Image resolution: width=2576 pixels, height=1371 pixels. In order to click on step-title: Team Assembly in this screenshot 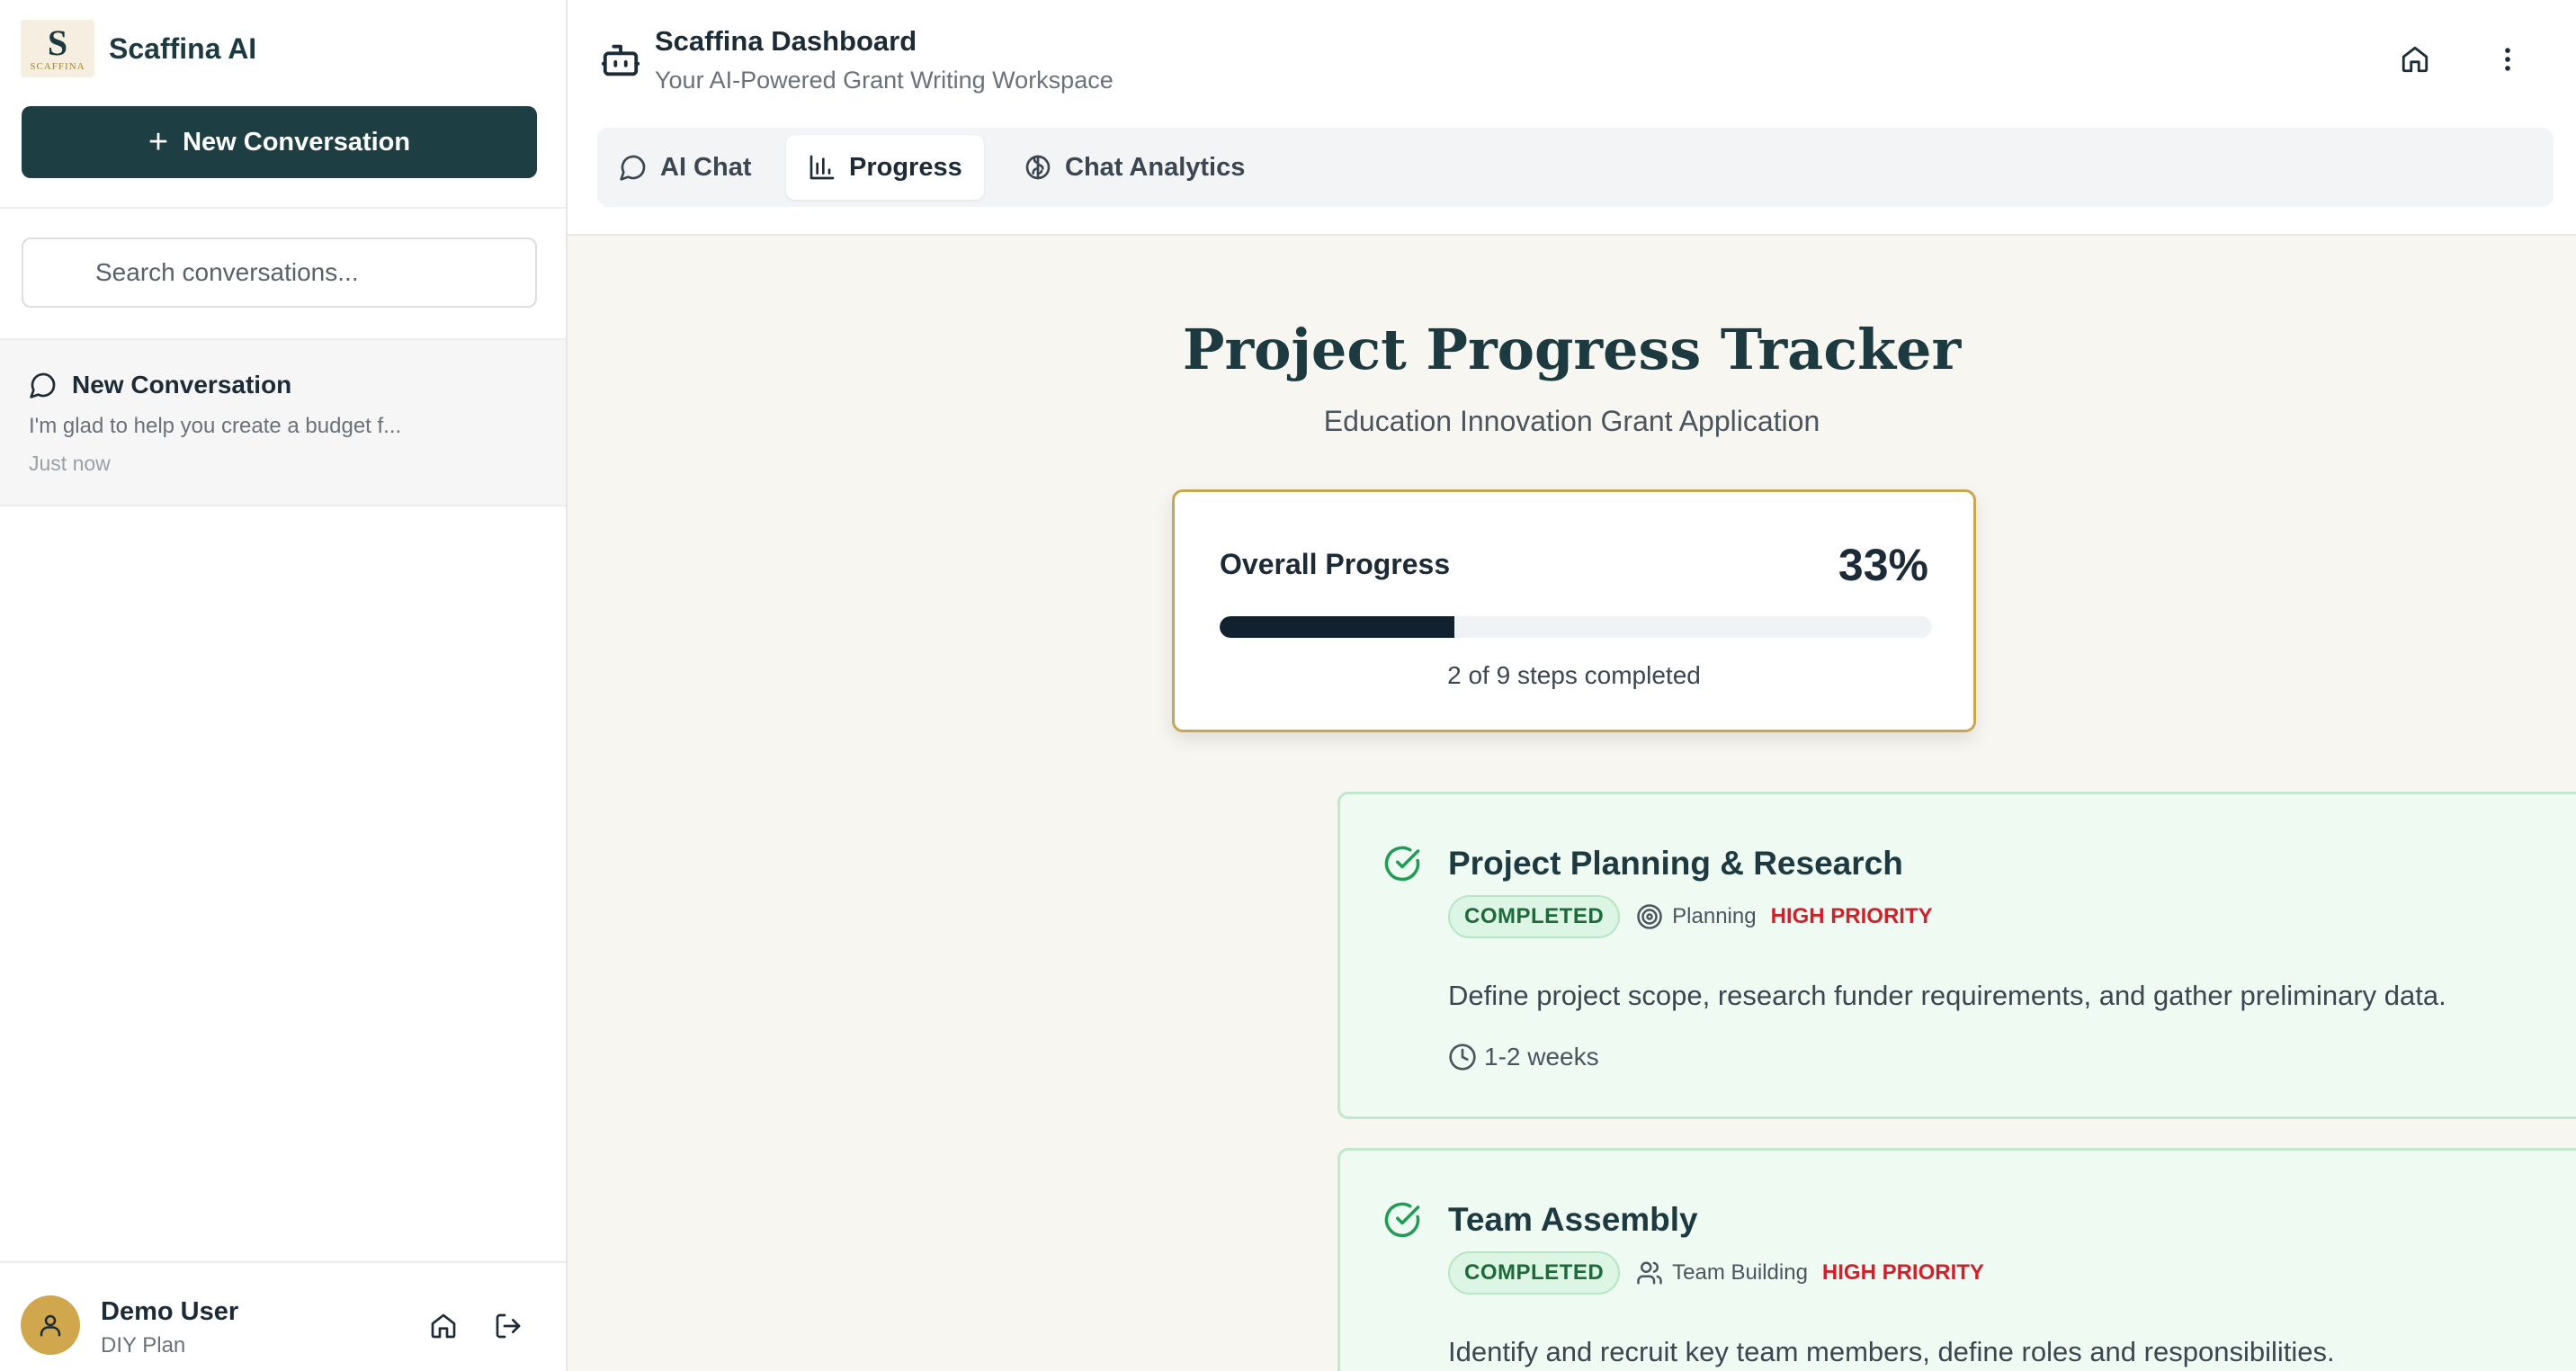, I will do `click(1573, 1219)`.